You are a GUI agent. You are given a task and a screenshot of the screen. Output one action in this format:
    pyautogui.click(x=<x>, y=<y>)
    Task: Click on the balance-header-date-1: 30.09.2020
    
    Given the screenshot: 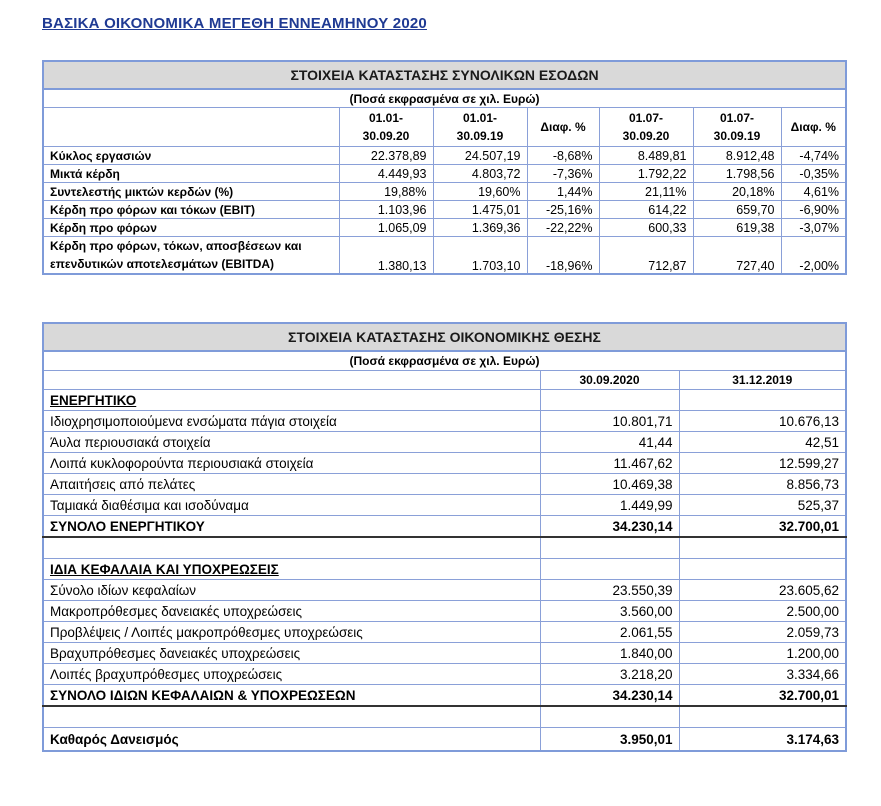 What is the action you would take?
    pyautogui.click(x=609, y=380)
    